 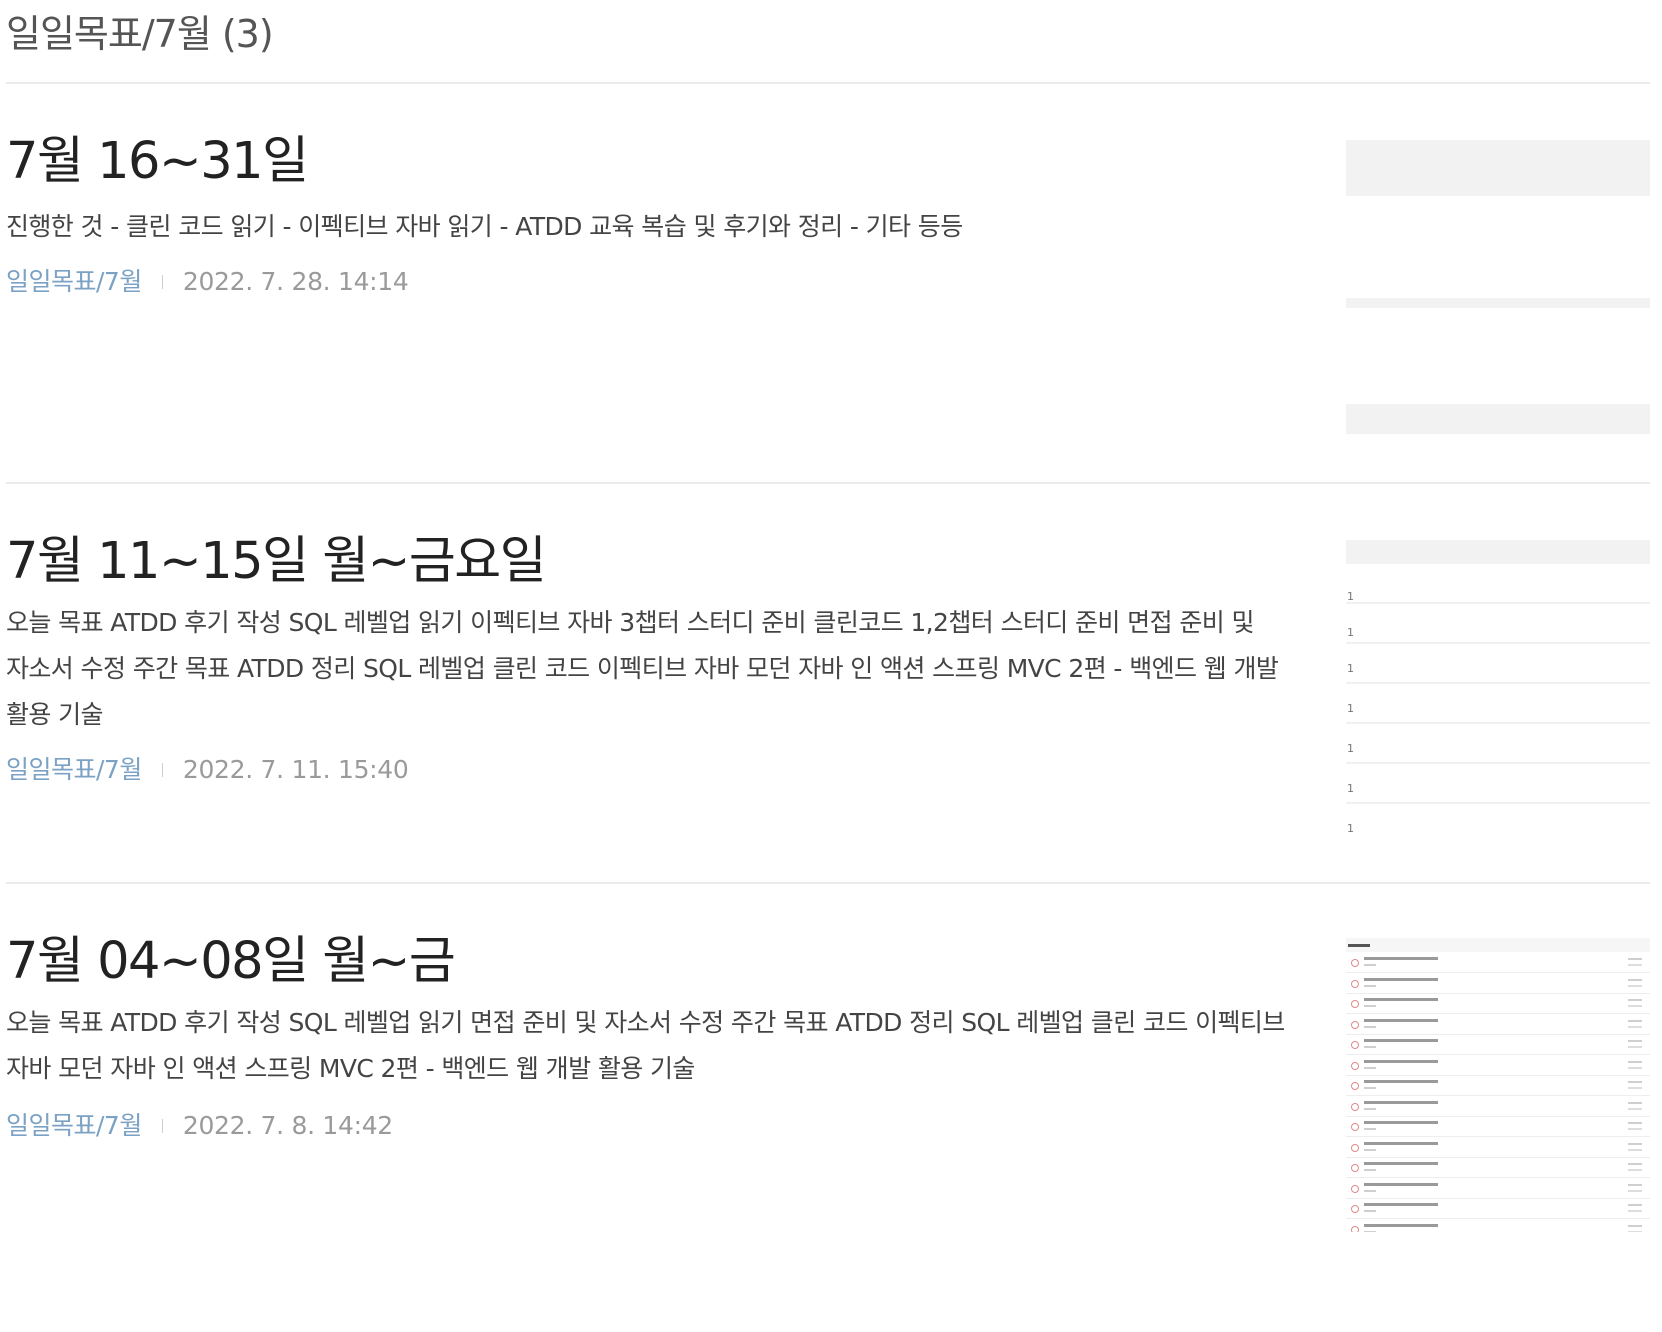 I want to click on post-meta: 일일목표/7월 2022. 7. 28. 14:14, so click(x=207, y=282).